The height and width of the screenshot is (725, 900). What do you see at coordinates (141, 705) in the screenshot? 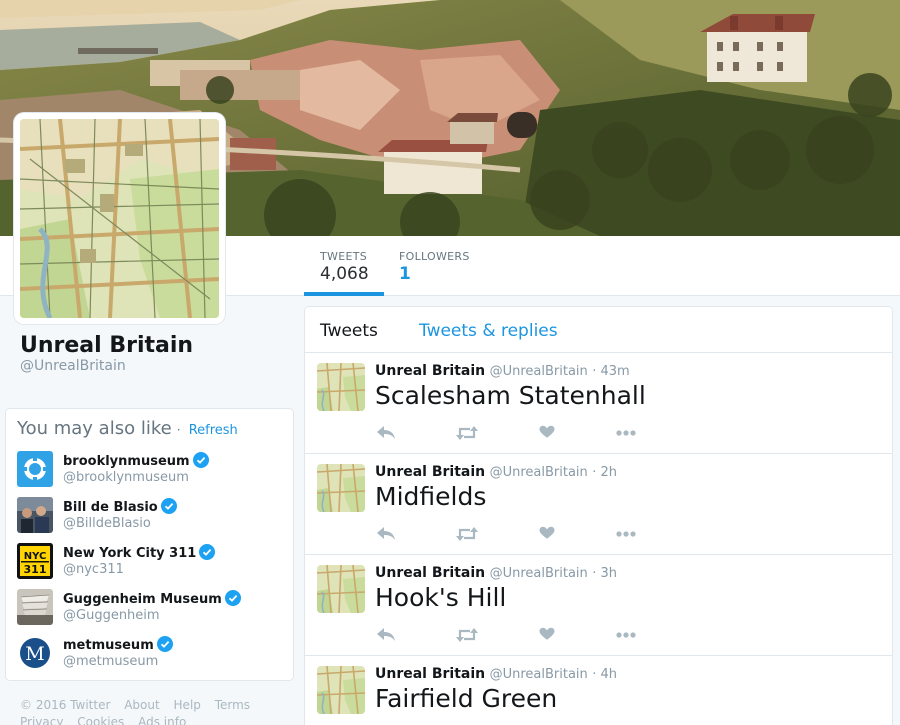
I see `footer-about-link: About` at bounding box center [141, 705].